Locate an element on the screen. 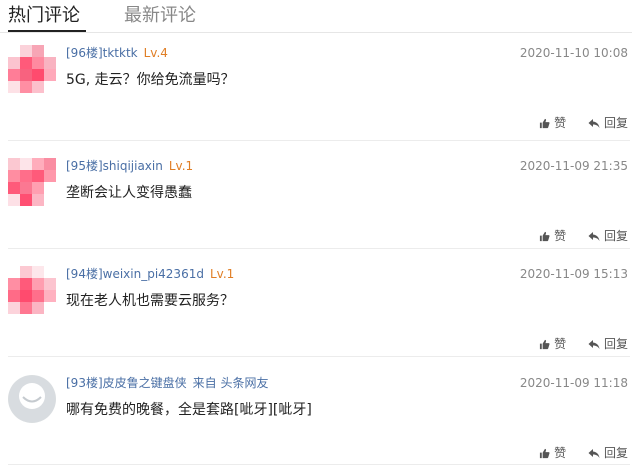 This screenshot has width=640, height=466. username-link: weixin_pi42361d is located at coordinates (153, 274).